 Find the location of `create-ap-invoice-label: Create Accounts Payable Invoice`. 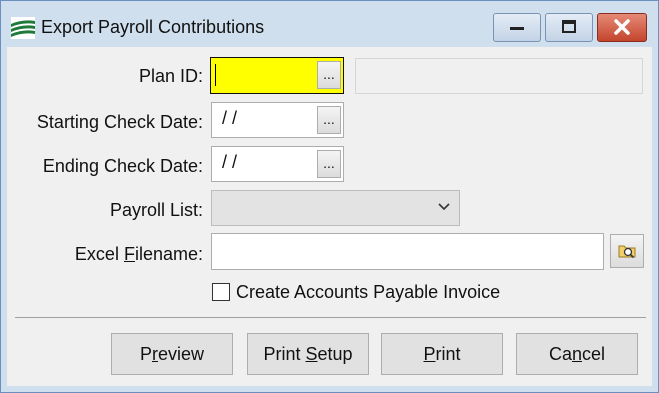

create-ap-invoice-label: Create Accounts Payable Invoice is located at coordinates (368, 292).